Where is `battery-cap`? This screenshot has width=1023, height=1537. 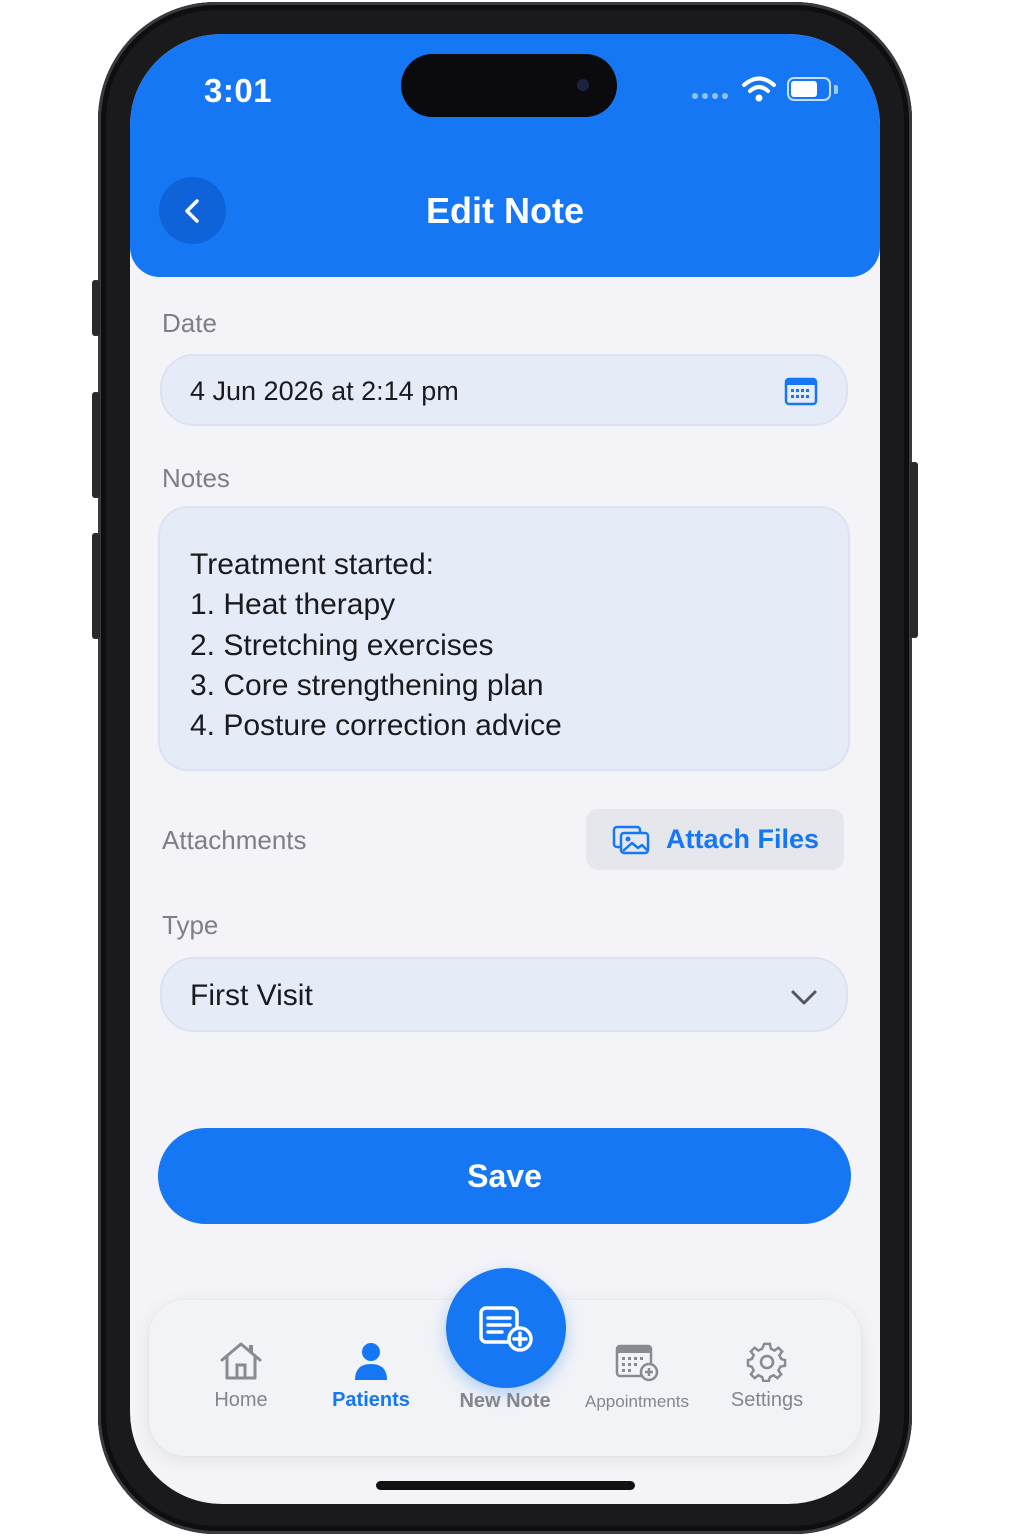
battery-cap is located at coordinates (836, 89).